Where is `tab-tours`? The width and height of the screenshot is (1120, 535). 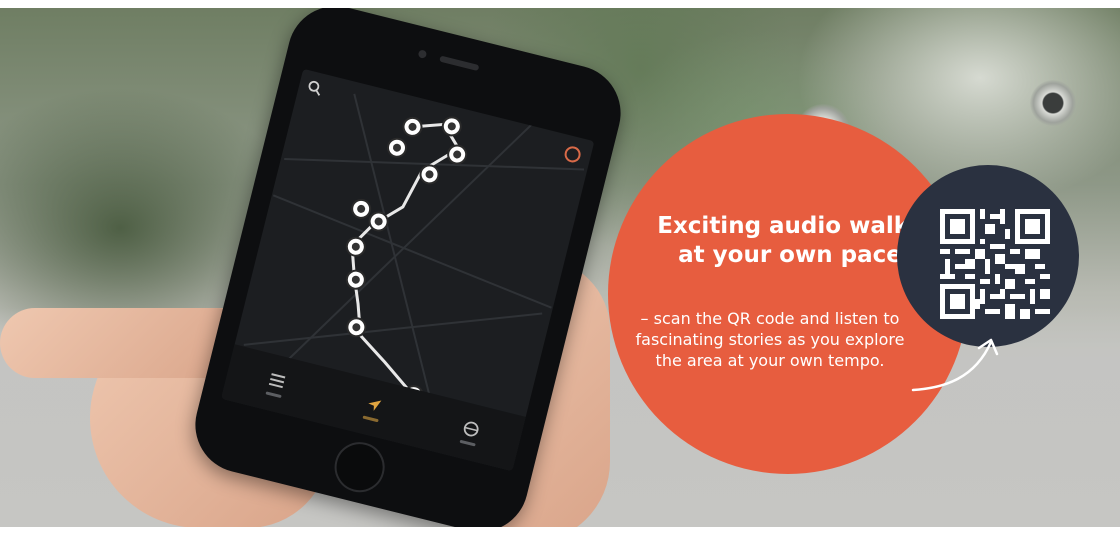 tab-tours is located at coordinates (276, 383).